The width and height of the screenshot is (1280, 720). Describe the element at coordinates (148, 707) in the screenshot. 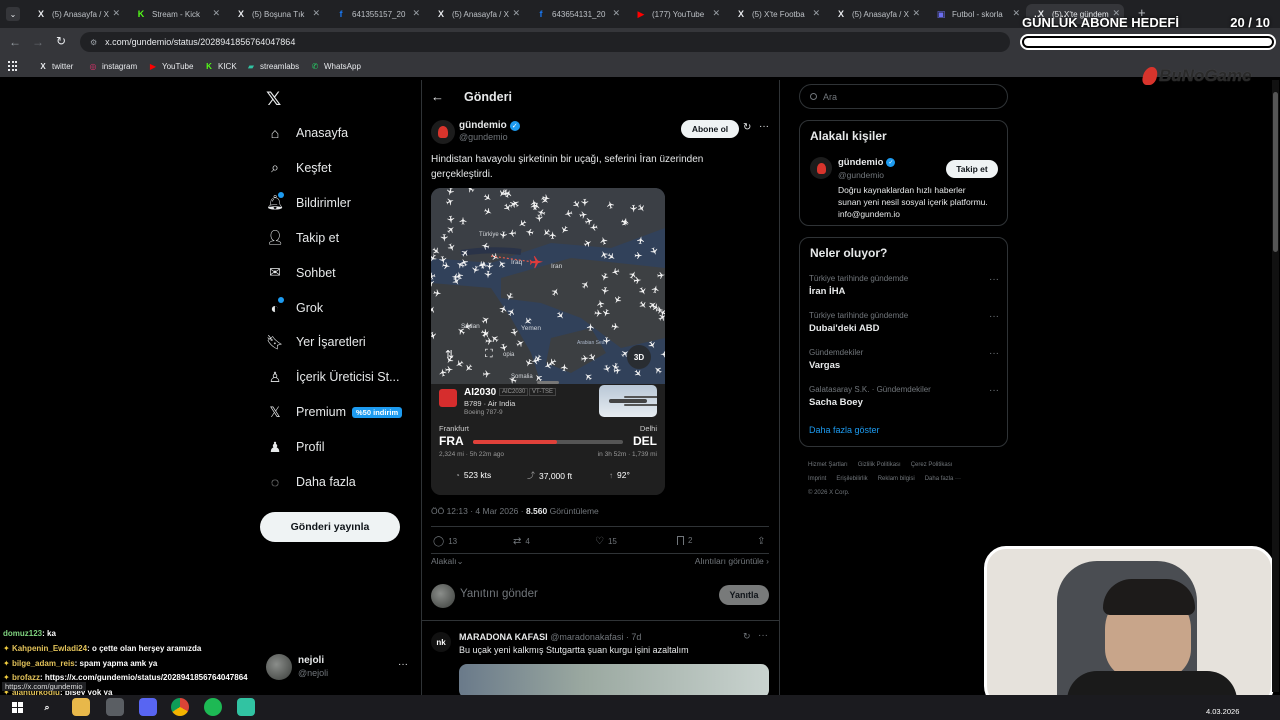

I see `discord-icon` at that location.